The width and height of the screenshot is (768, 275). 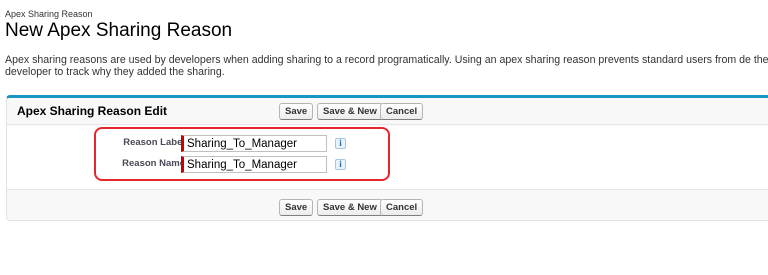 What do you see at coordinates (350, 207) in the screenshot?
I see `save-new-button-bottom: Save & New` at bounding box center [350, 207].